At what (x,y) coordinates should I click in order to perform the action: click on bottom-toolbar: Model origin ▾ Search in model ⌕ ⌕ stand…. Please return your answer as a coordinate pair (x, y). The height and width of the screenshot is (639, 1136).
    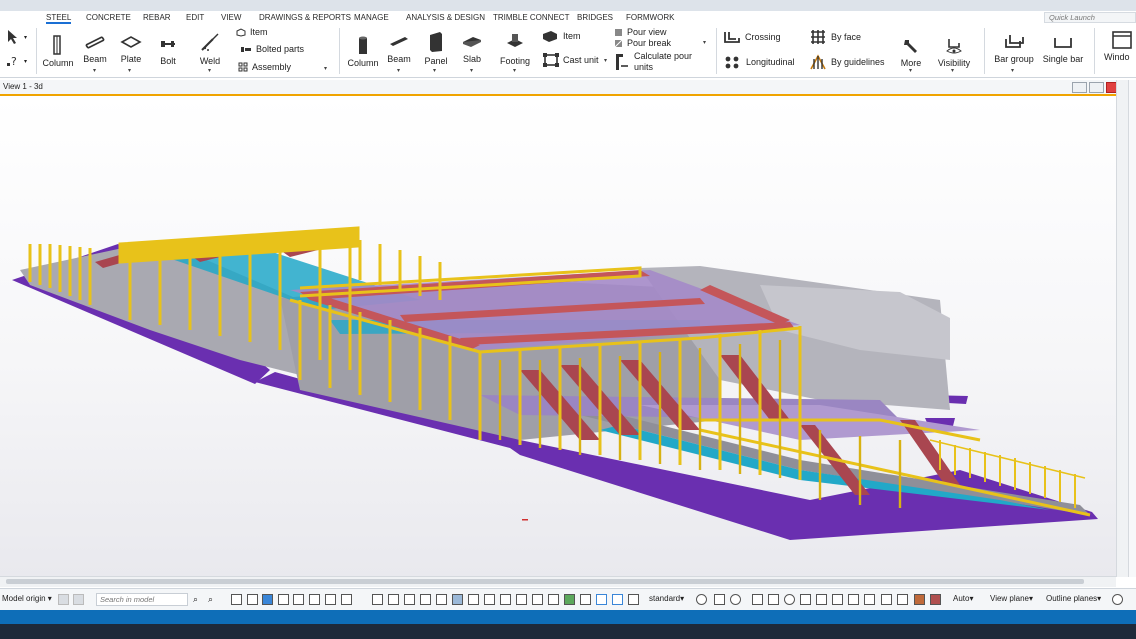
    Looking at the image, I should click on (568, 599).